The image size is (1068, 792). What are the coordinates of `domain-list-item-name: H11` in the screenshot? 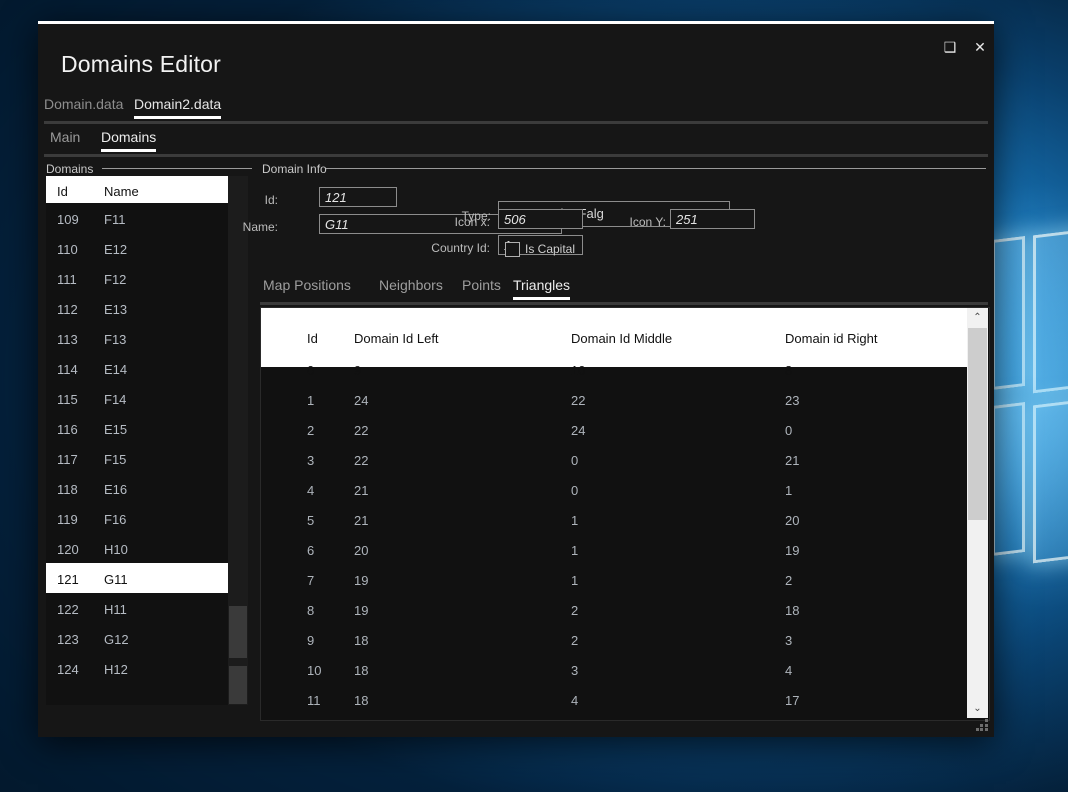 It's located at (115, 609).